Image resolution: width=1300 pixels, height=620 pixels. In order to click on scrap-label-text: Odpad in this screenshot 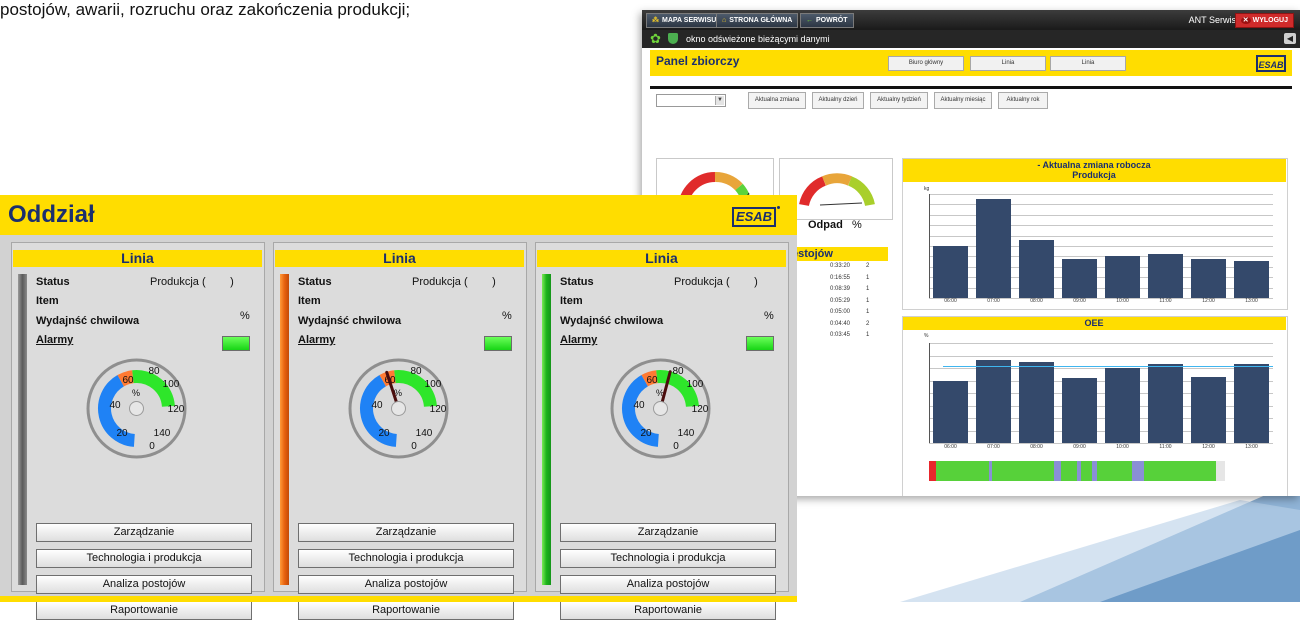, I will do `click(825, 225)`.